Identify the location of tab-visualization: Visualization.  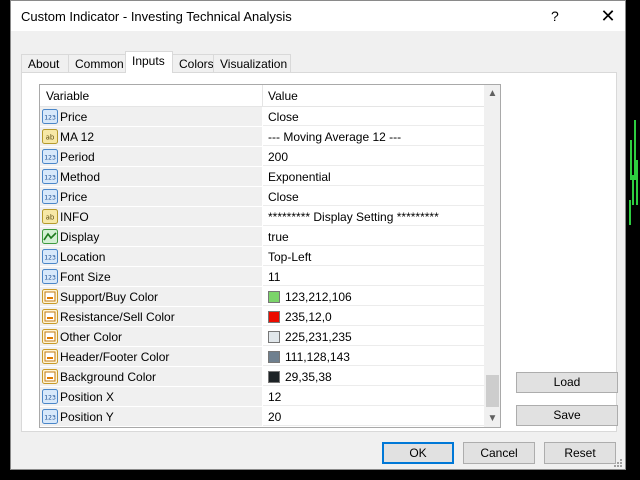
(252, 63).